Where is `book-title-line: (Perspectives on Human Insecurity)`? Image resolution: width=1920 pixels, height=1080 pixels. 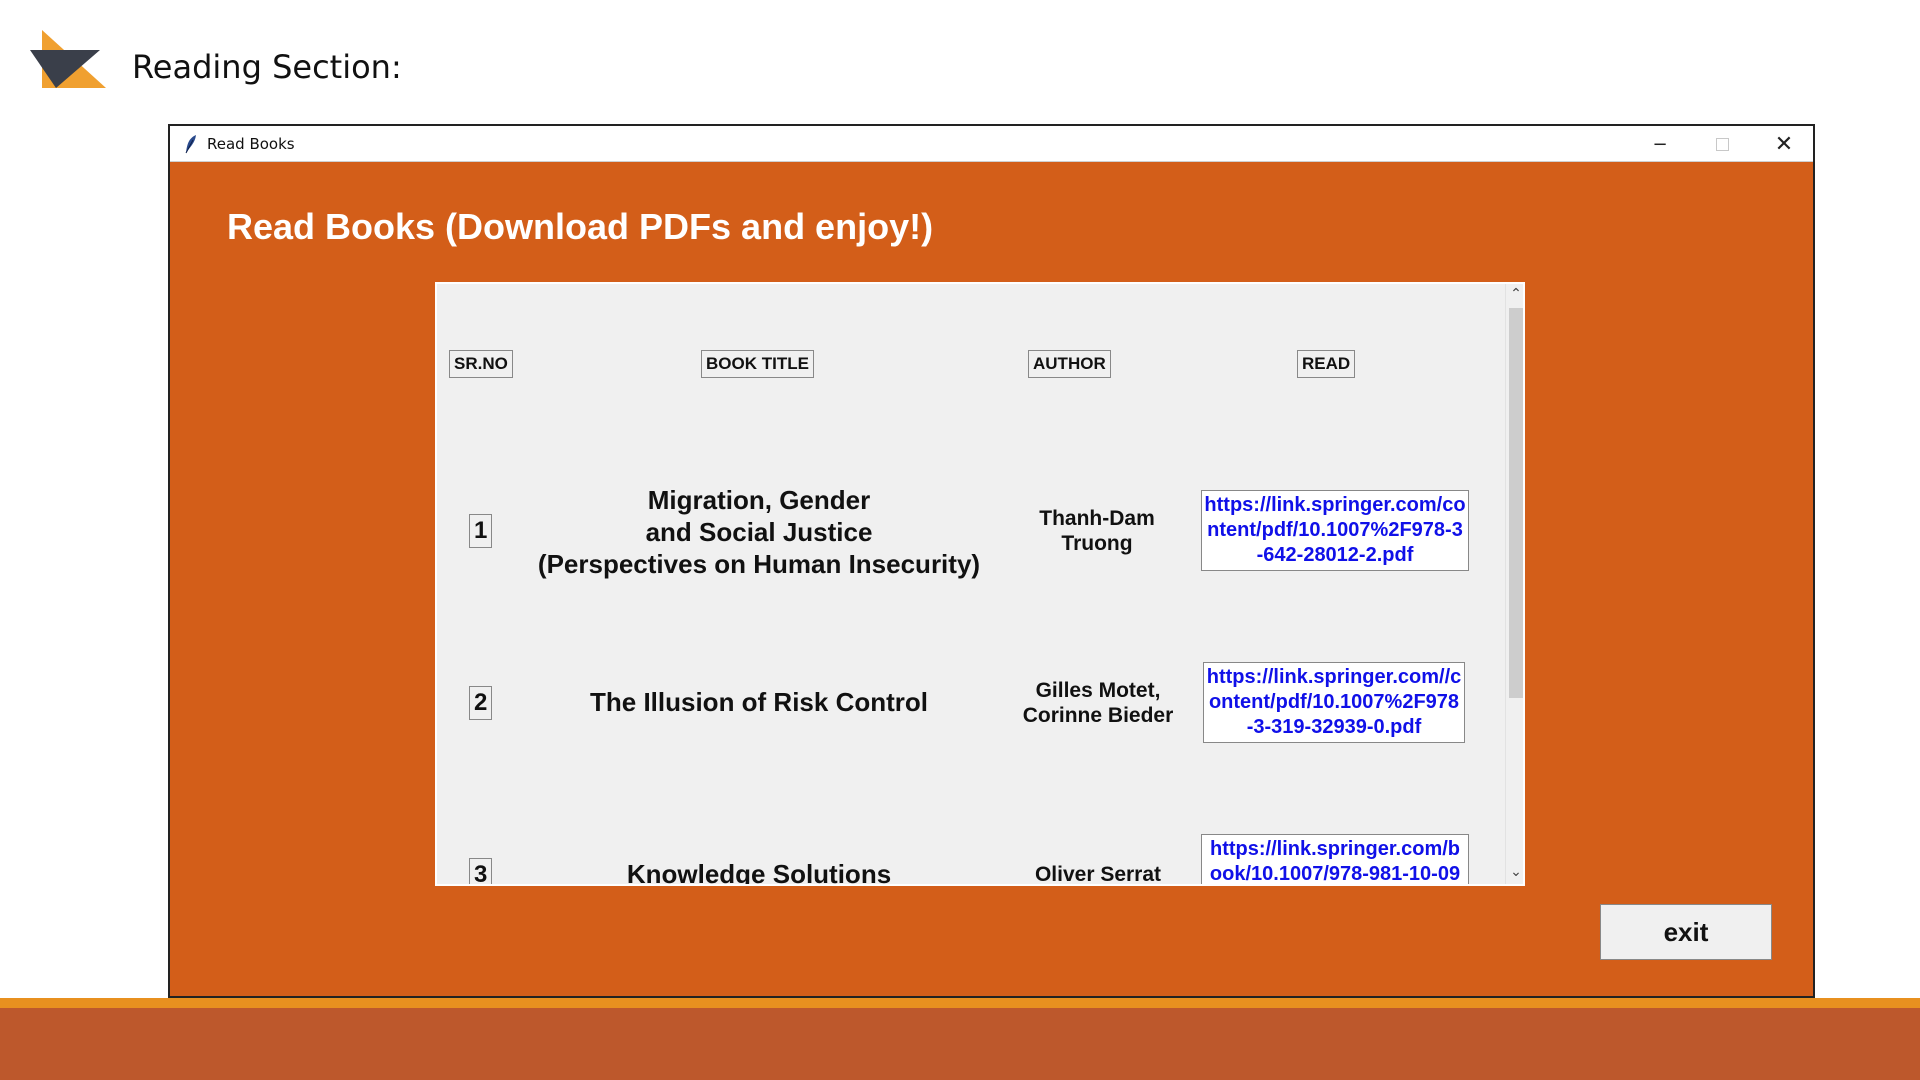
book-title-line: (Perspectives on Human Insecurity) is located at coordinates (759, 564).